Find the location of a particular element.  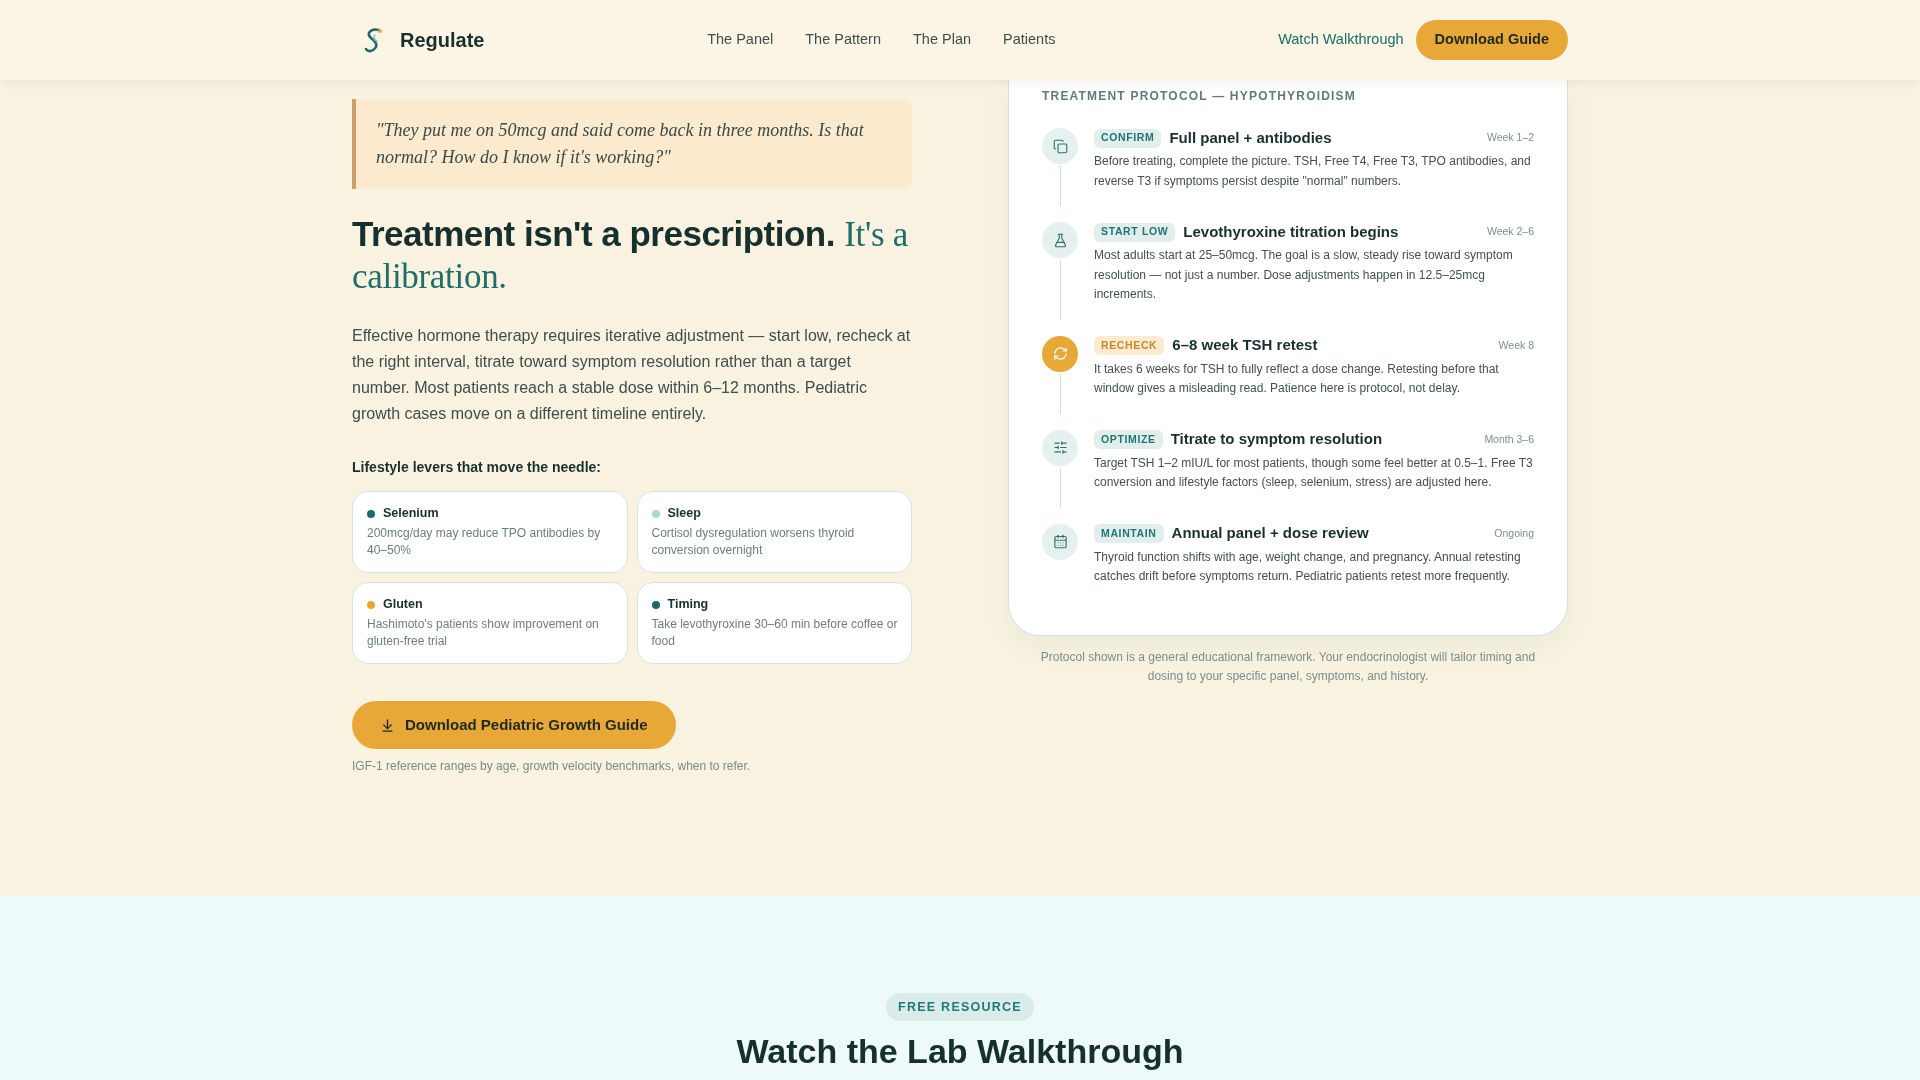

step-description: It takes 6 weeks for TSH to fully reflect a dose change. Retesting before that window gives a misleading read. Patience here is protocol, not delay. is located at coordinates (1297, 378).